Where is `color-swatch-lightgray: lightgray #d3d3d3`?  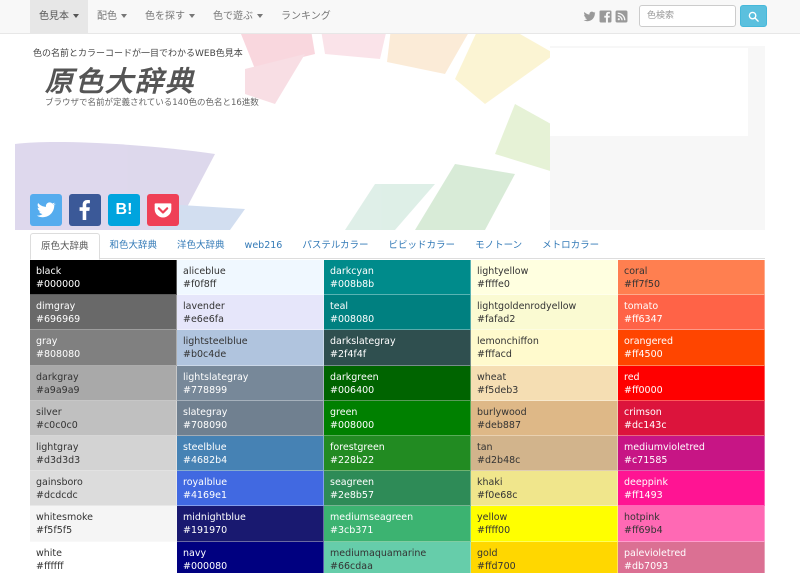 color-swatch-lightgray: lightgray #d3d3d3 is located at coordinates (103, 453).